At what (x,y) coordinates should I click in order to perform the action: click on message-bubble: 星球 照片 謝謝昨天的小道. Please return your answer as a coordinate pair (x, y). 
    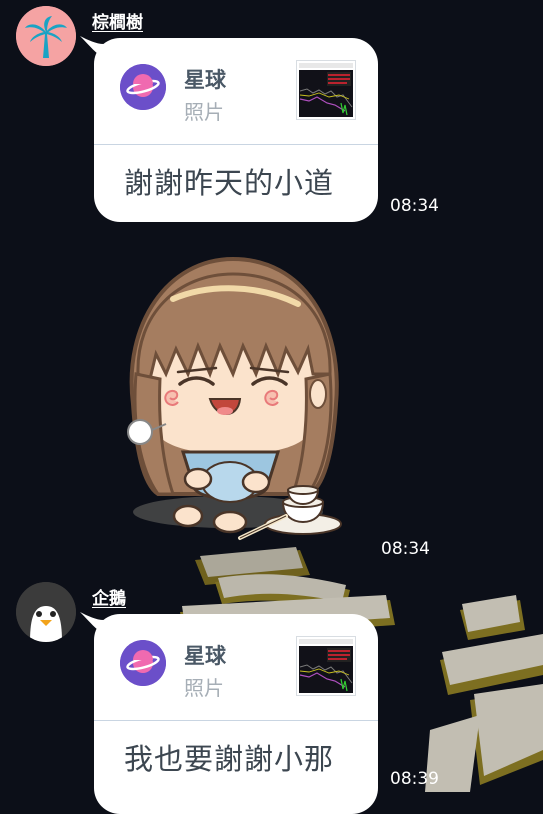
    Looking at the image, I should click on (236, 130).